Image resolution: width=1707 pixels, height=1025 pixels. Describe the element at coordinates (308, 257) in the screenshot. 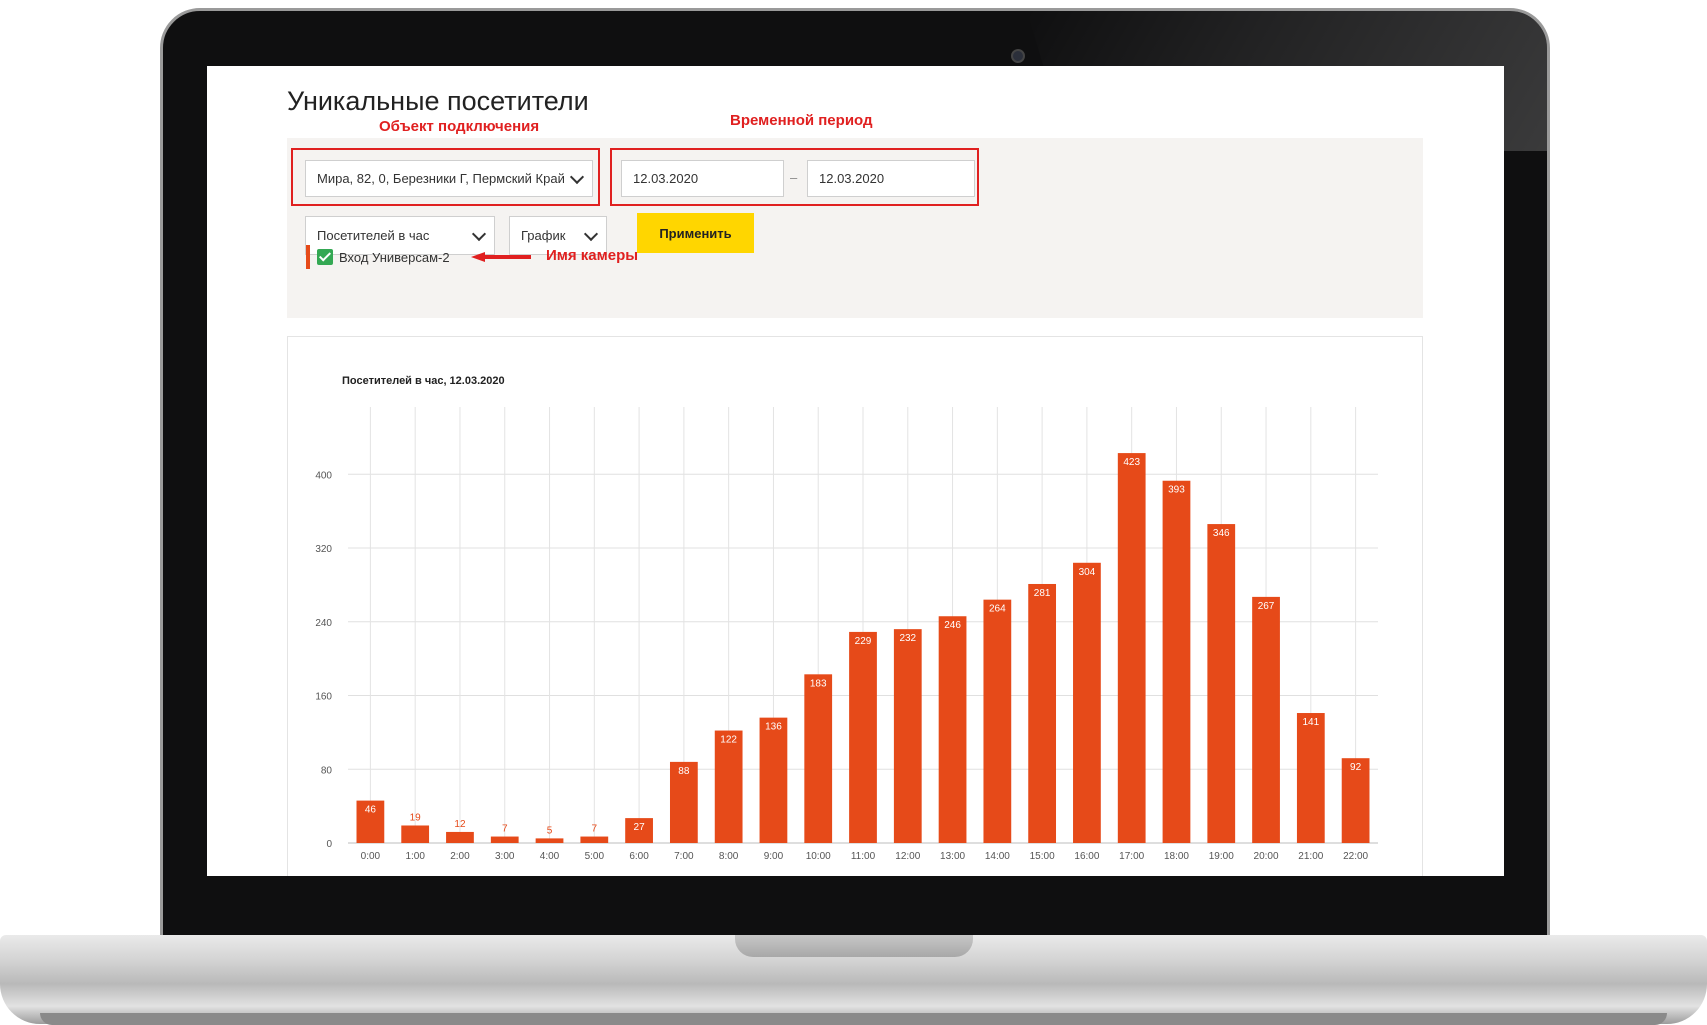

I see `camera-color-marker` at that location.